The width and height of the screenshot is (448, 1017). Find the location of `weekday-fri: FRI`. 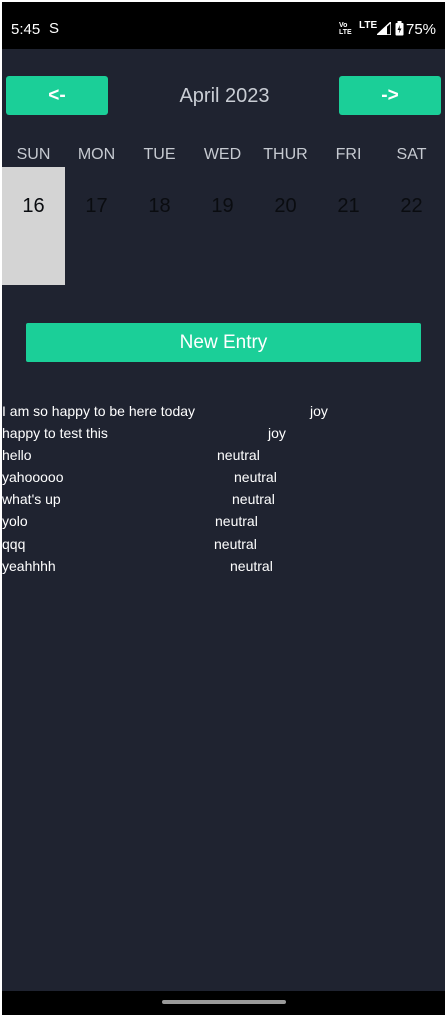

weekday-fri: FRI is located at coordinates (348, 154).